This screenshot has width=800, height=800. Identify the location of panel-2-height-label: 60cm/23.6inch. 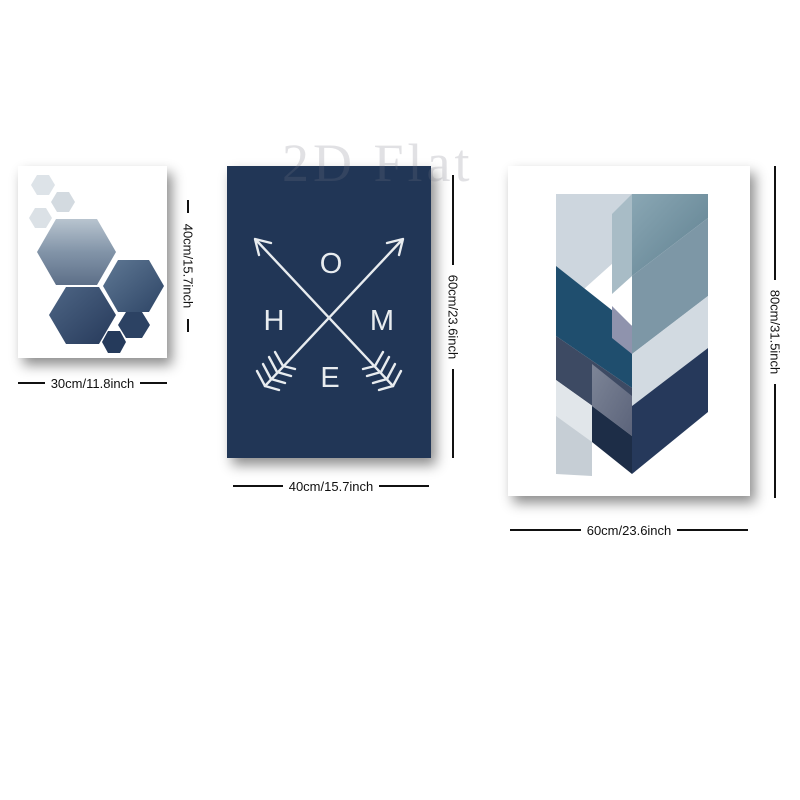
(453, 316).